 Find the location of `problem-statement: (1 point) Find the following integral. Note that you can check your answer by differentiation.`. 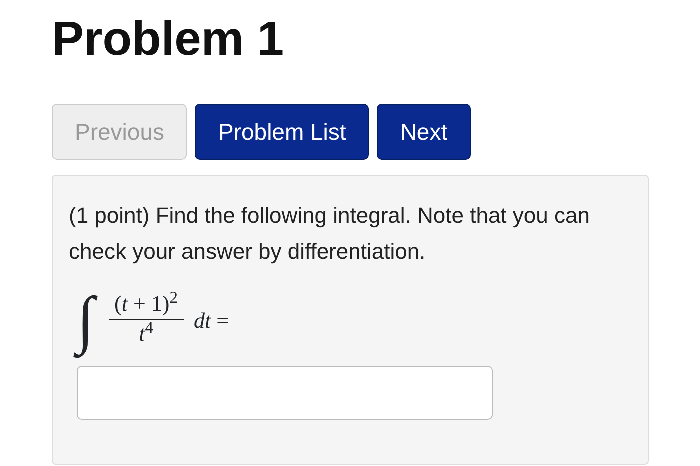

problem-statement: (1 point) Find the following integral. Note that you can check your answer by differentiation. is located at coordinates (330, 234).